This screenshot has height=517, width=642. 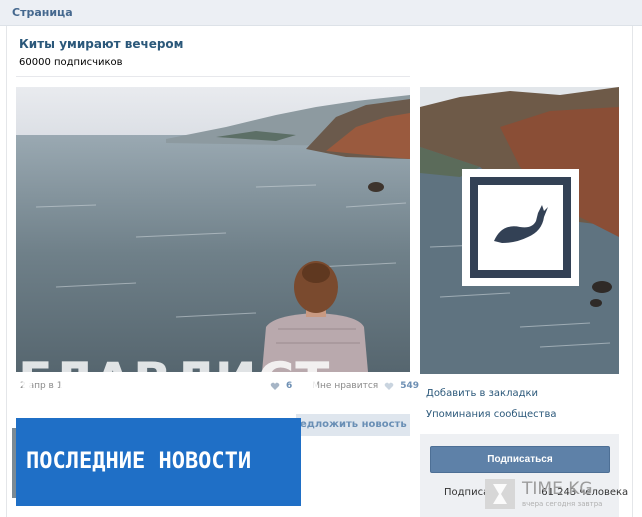 What do you see at coordinates (139, 461) in the screenshot?
I see `news-banner-text: ПОСЛЕДНИЕ НОВОСТИ` at bounding box center [139, 461].